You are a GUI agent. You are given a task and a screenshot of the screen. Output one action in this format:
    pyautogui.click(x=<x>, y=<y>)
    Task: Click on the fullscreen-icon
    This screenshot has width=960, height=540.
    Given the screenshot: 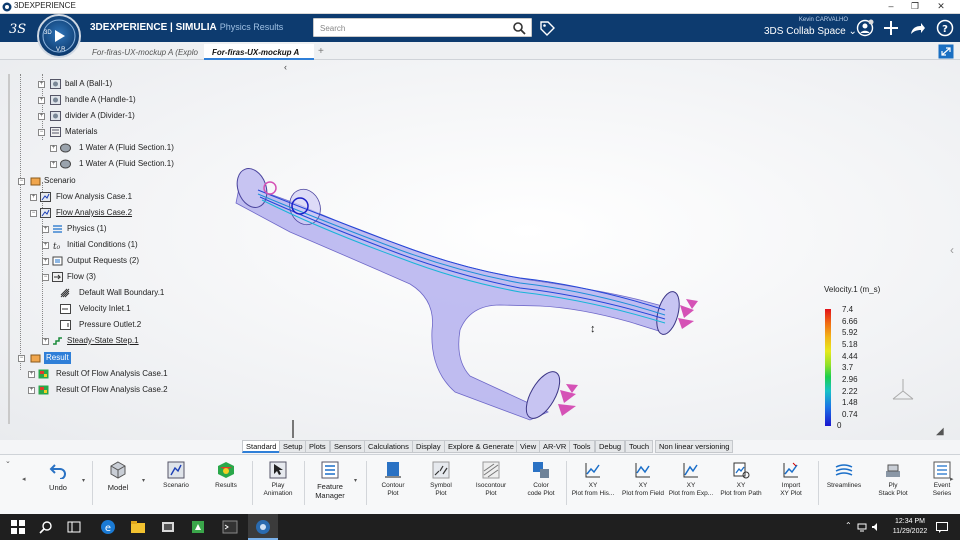 What is the action you would take?
    pyautogui.click(x=946, y=51)
    